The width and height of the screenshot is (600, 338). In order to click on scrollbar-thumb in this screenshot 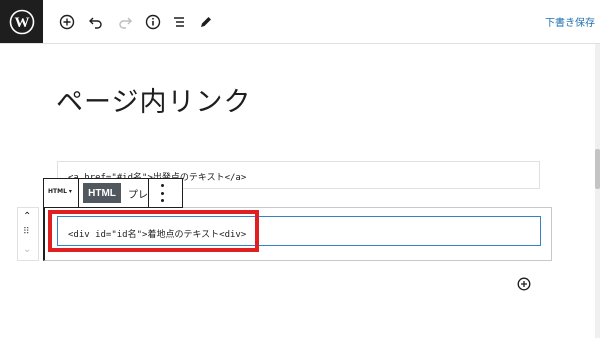, I will do `click(597, 169)`.